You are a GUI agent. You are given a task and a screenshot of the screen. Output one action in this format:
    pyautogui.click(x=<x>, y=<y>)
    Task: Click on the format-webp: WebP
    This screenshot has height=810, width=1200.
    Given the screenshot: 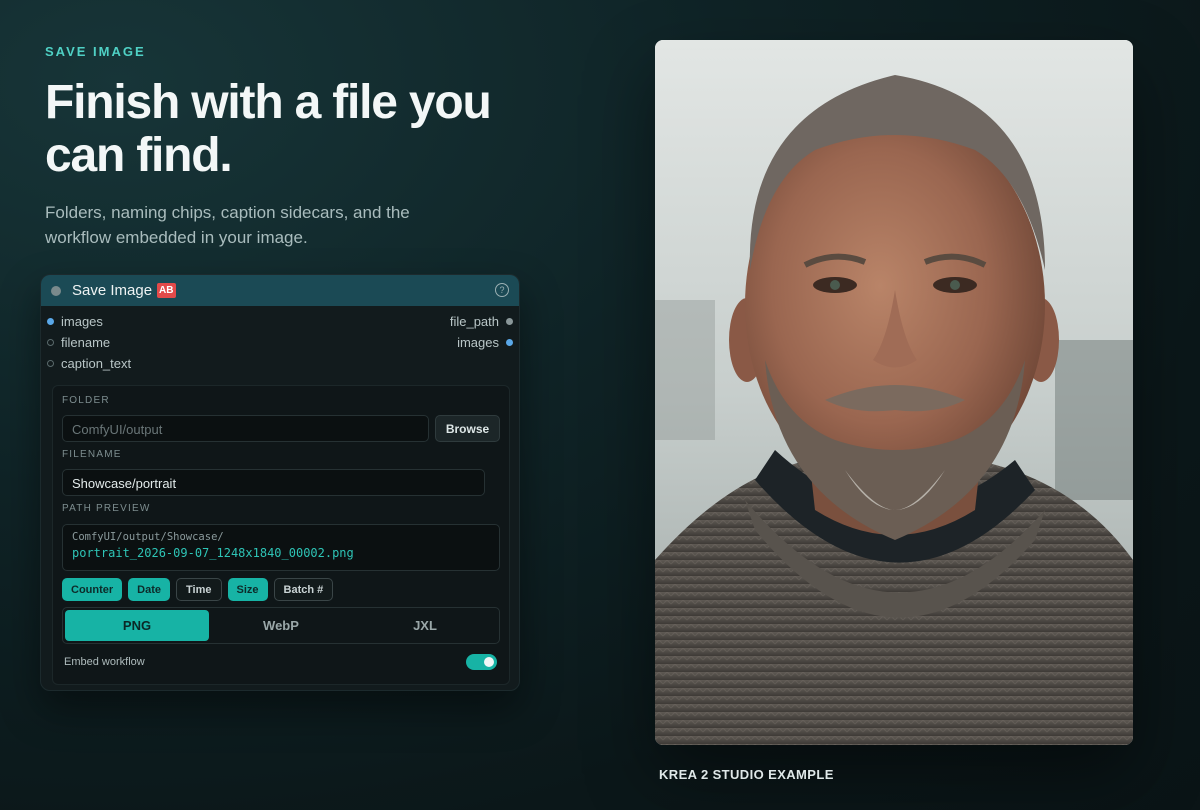 What is the action you would take?
    pyautogui.click(x=281, y=625)
    